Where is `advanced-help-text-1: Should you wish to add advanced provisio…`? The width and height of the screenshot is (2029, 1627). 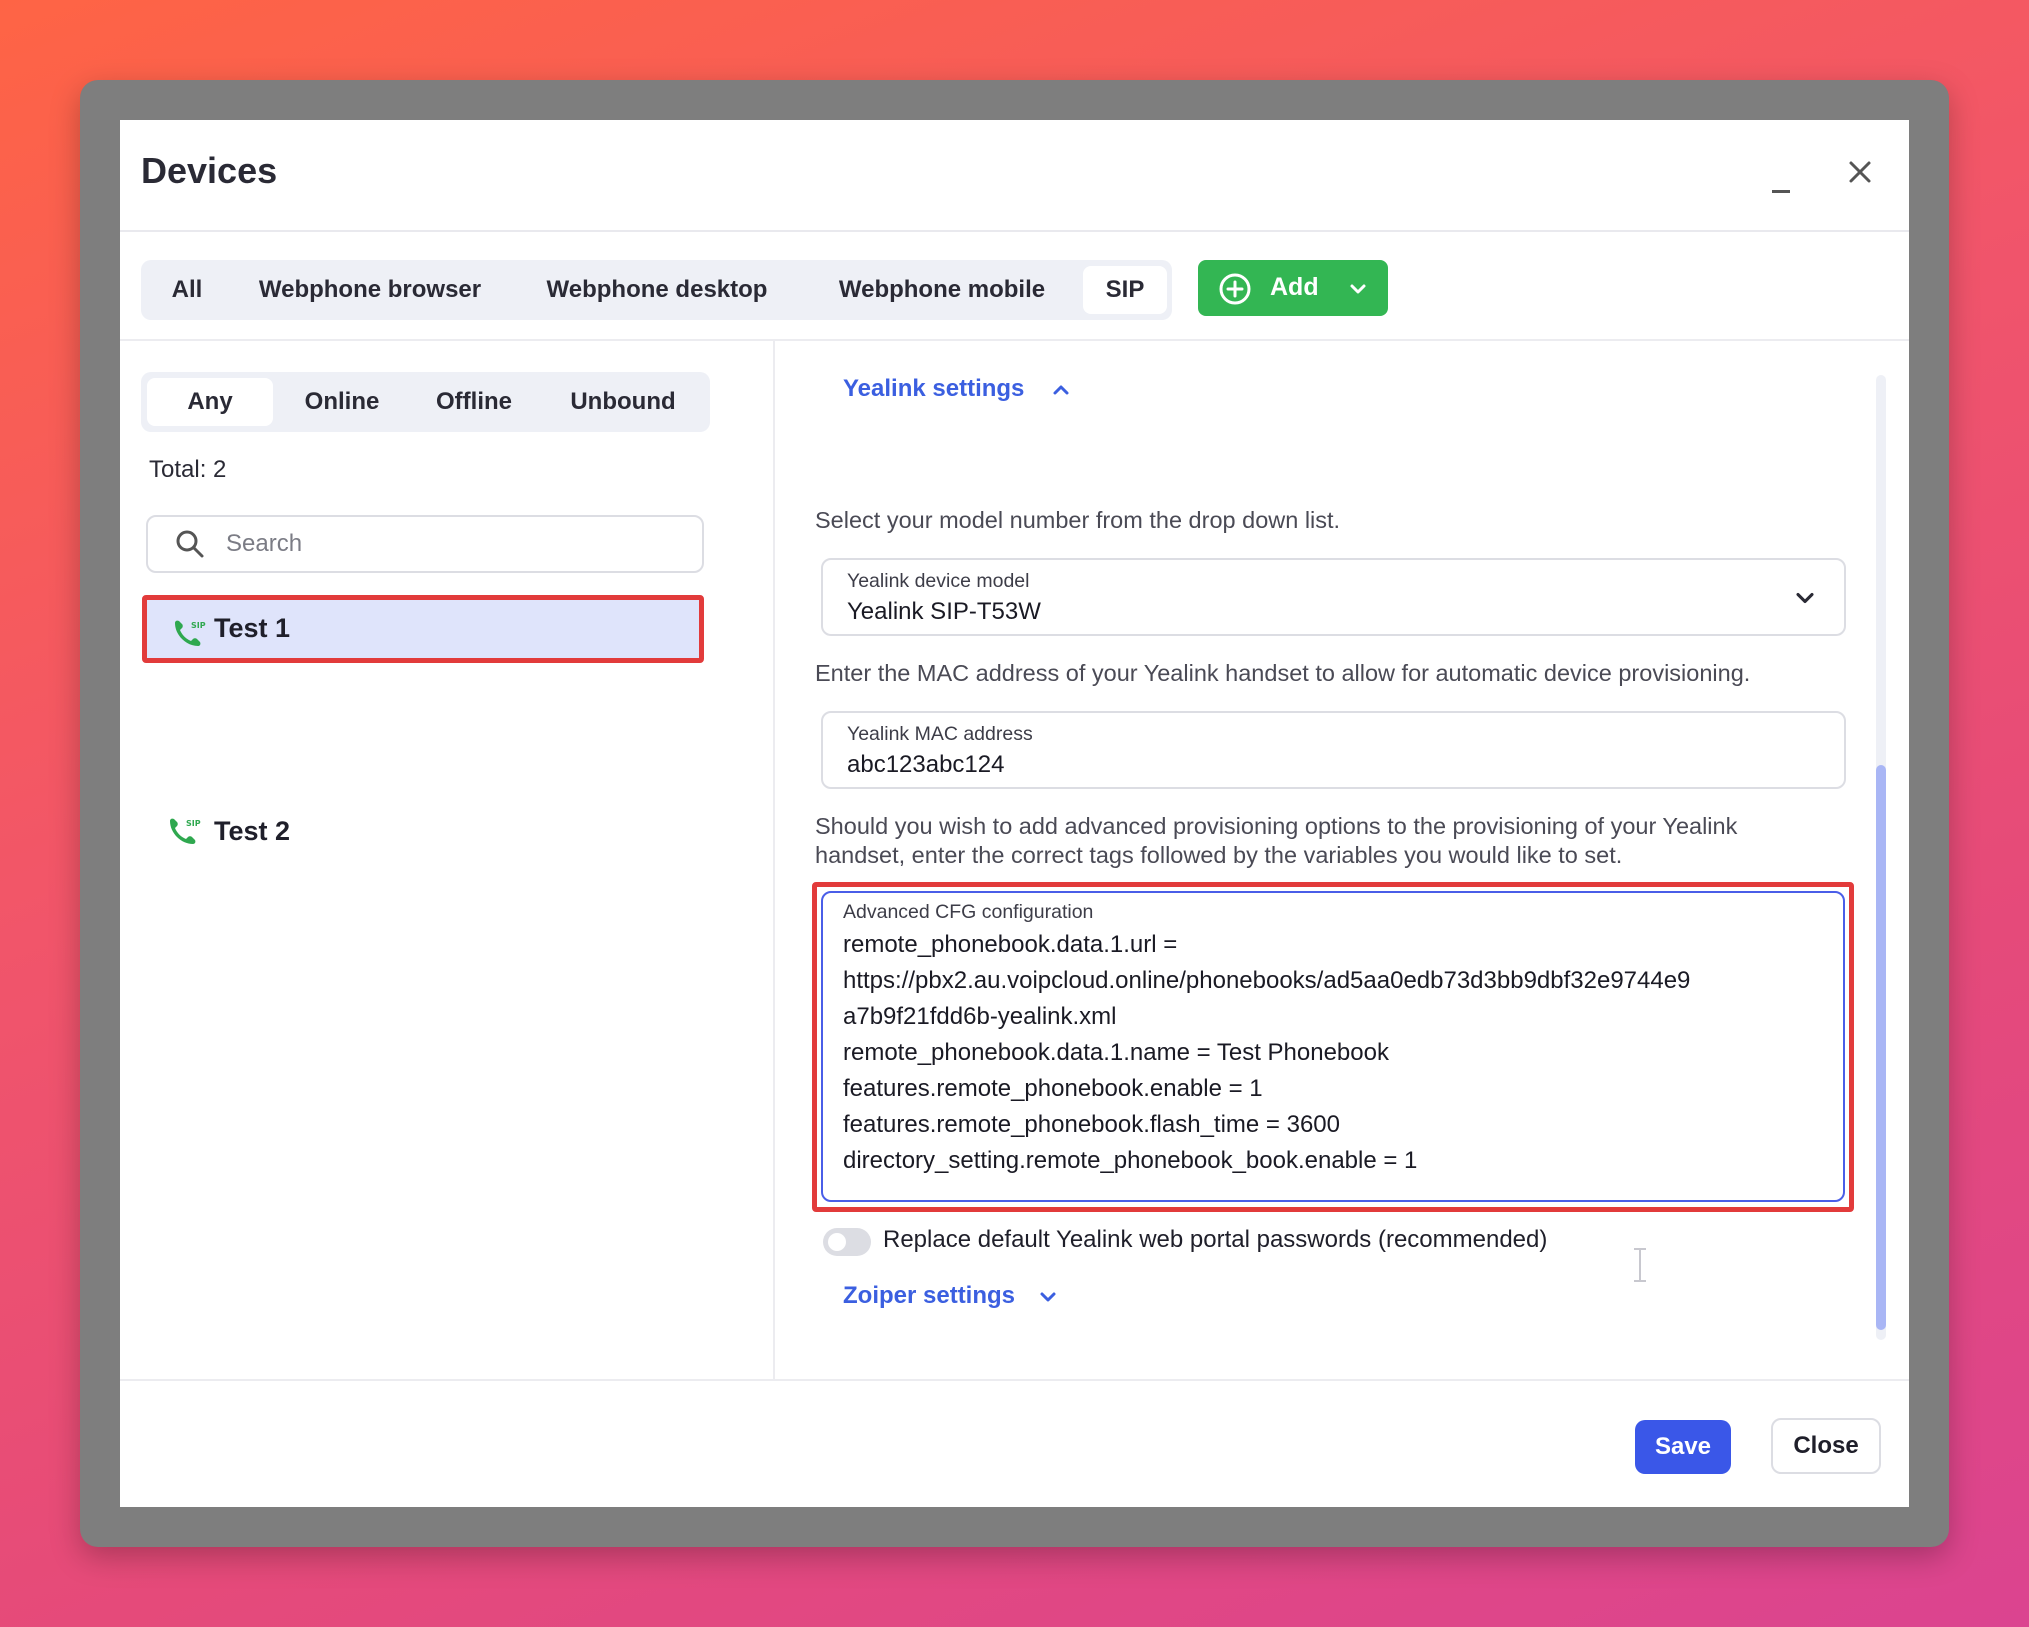
advanced-help-text-1: Should you wish to add advanced provisio… is located at coordinates (1276, 826).